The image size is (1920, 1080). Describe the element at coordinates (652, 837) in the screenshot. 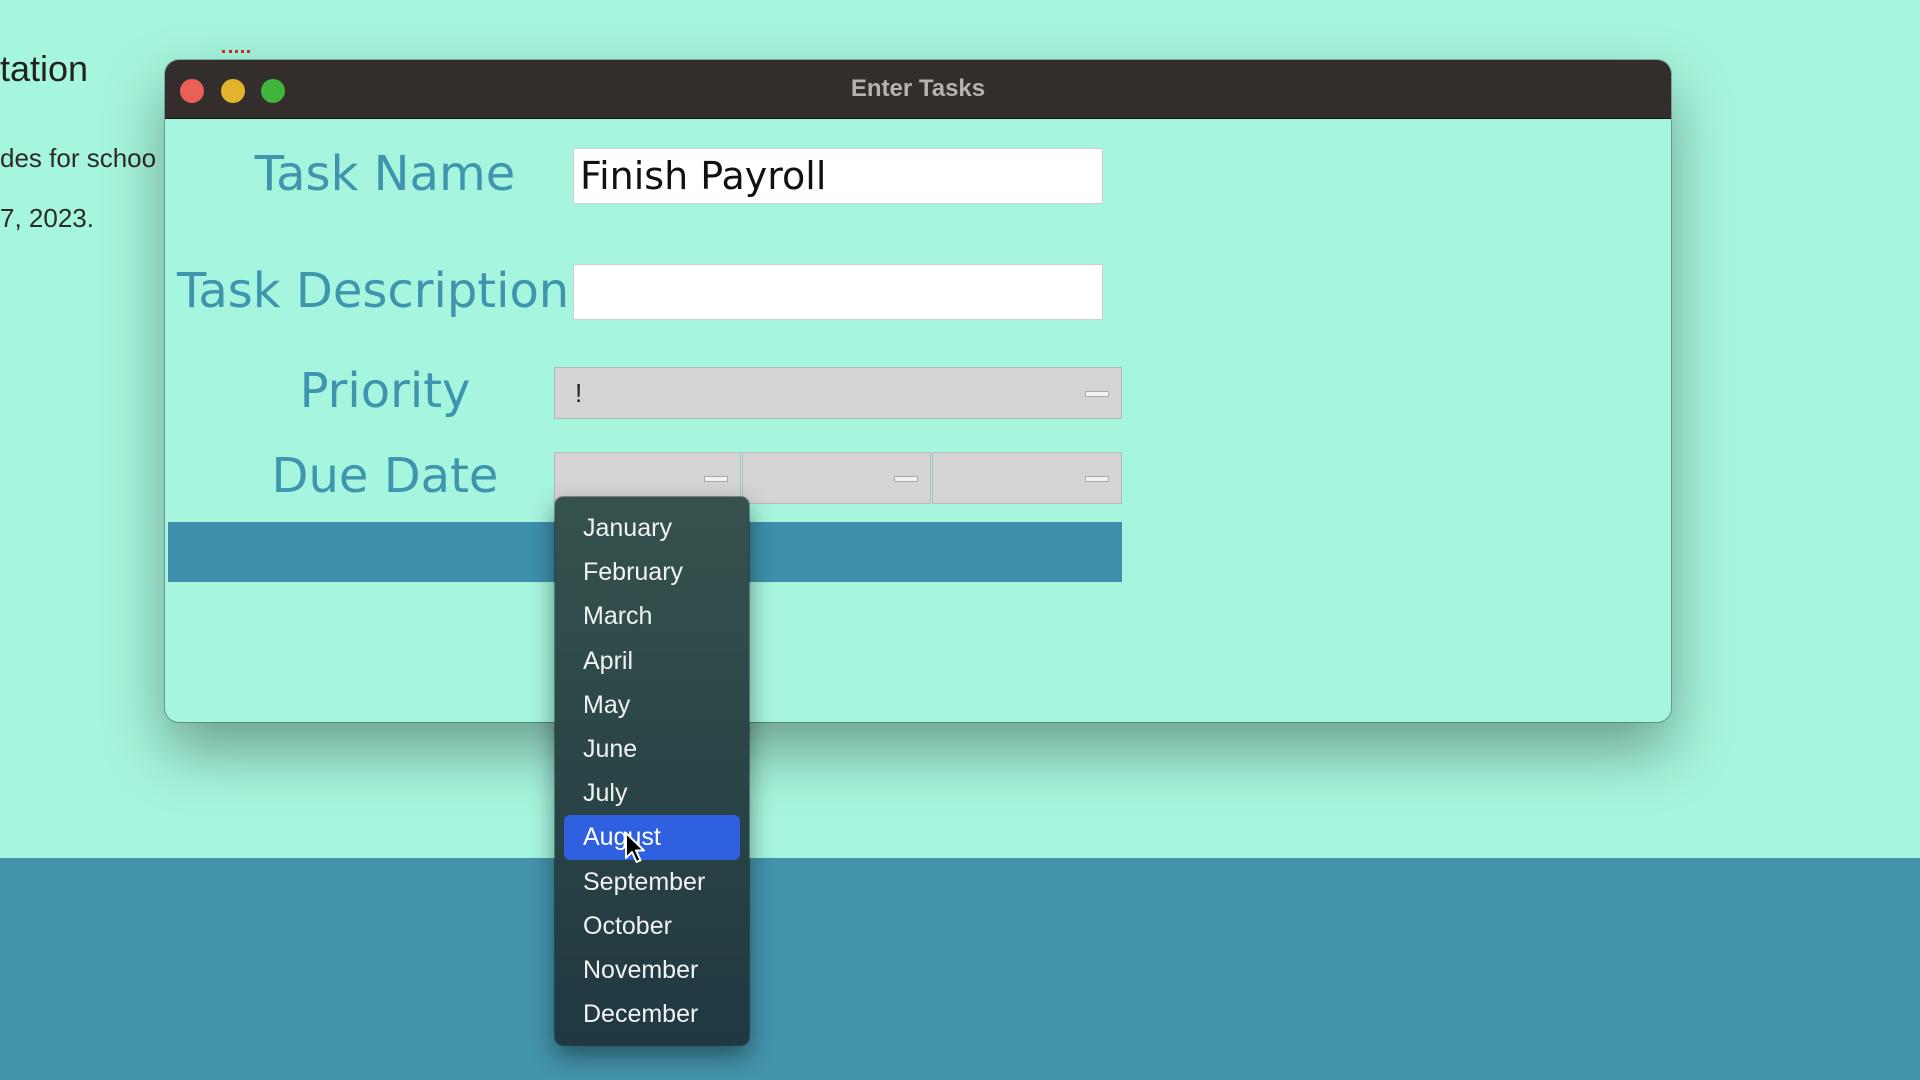

I see `month-option-highlighted: August` at that location.